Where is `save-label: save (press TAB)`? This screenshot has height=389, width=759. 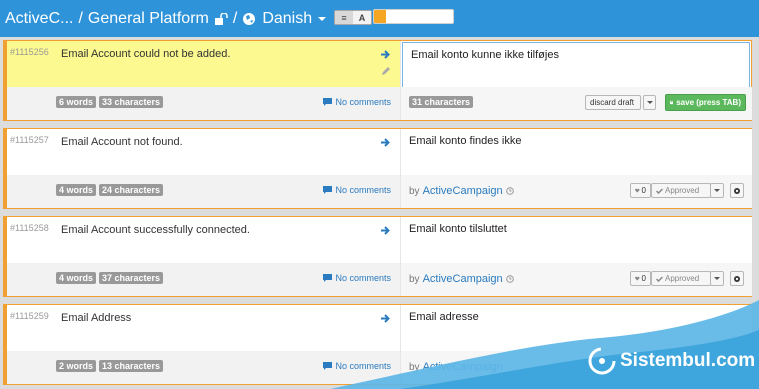
save-label: save (press TAB) is located at coordinates (708, 102).